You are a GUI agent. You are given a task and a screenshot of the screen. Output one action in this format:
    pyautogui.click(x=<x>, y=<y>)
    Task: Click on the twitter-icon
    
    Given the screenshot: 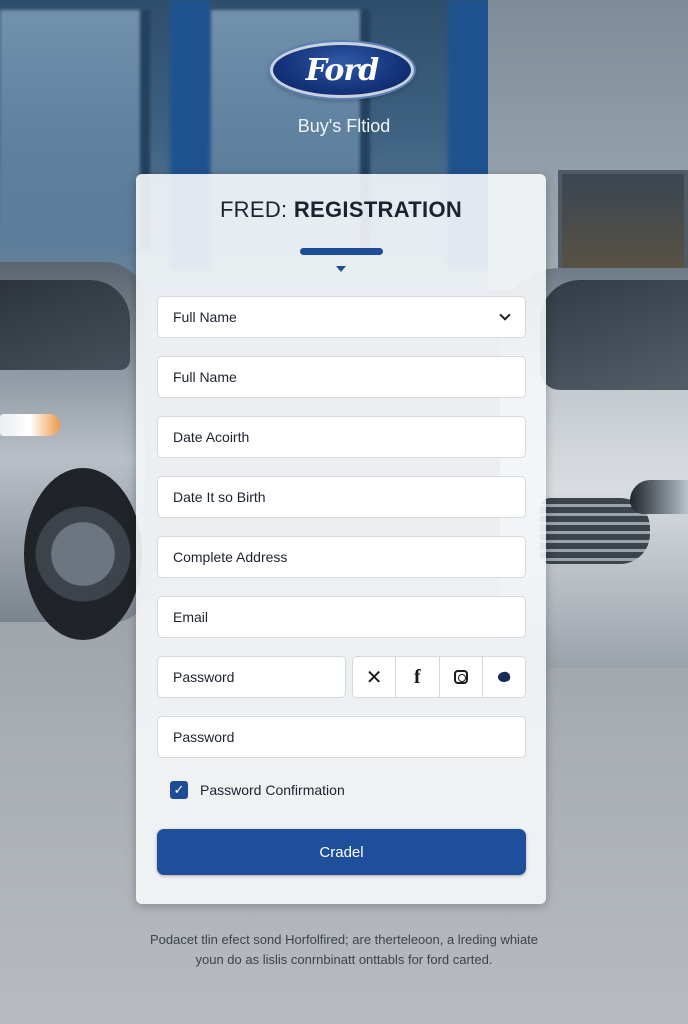 What is the action you would take?
    pyautogui.click(x=503, y=677)
    